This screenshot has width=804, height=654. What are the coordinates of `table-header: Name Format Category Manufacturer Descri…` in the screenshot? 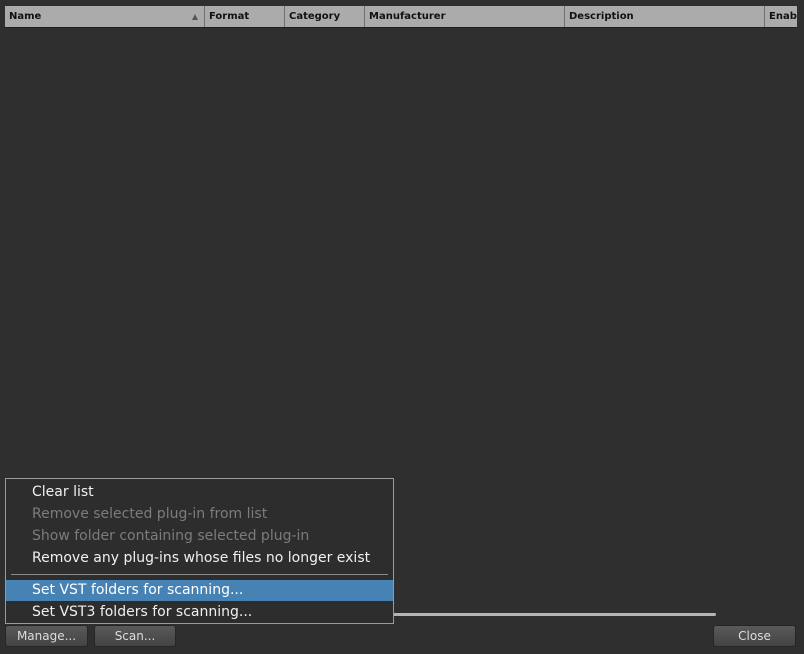 It's located at (401, 17).